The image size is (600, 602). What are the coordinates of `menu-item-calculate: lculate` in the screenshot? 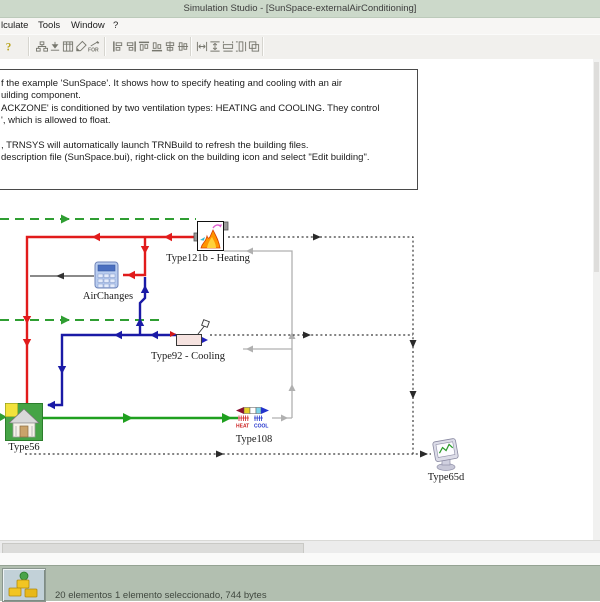 It's located at (14, 25).